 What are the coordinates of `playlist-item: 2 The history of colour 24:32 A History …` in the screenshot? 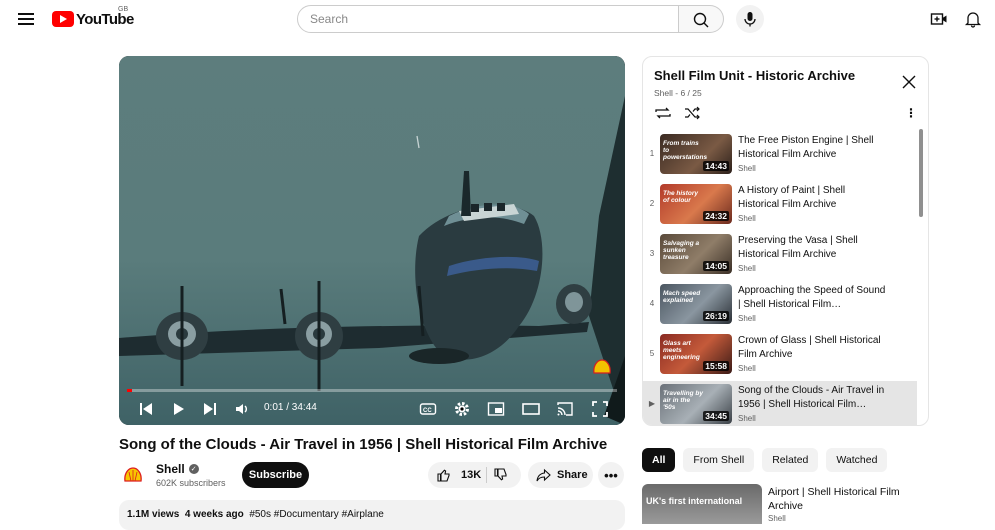 It's located at (780, 205).